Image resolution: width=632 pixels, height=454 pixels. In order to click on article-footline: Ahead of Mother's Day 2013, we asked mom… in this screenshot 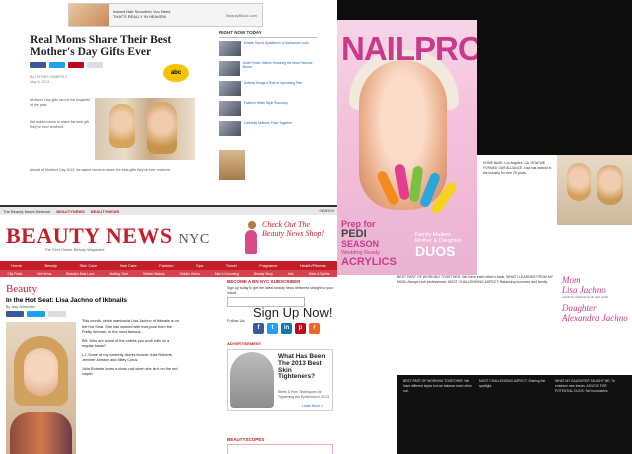, I will do `click(100, 170)`.